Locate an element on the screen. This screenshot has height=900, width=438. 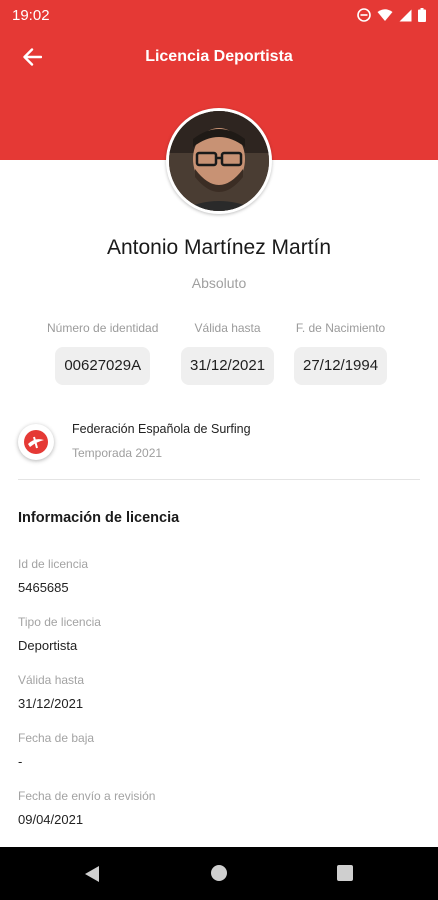
nav-home-icon is located at coordinates (219, 873).